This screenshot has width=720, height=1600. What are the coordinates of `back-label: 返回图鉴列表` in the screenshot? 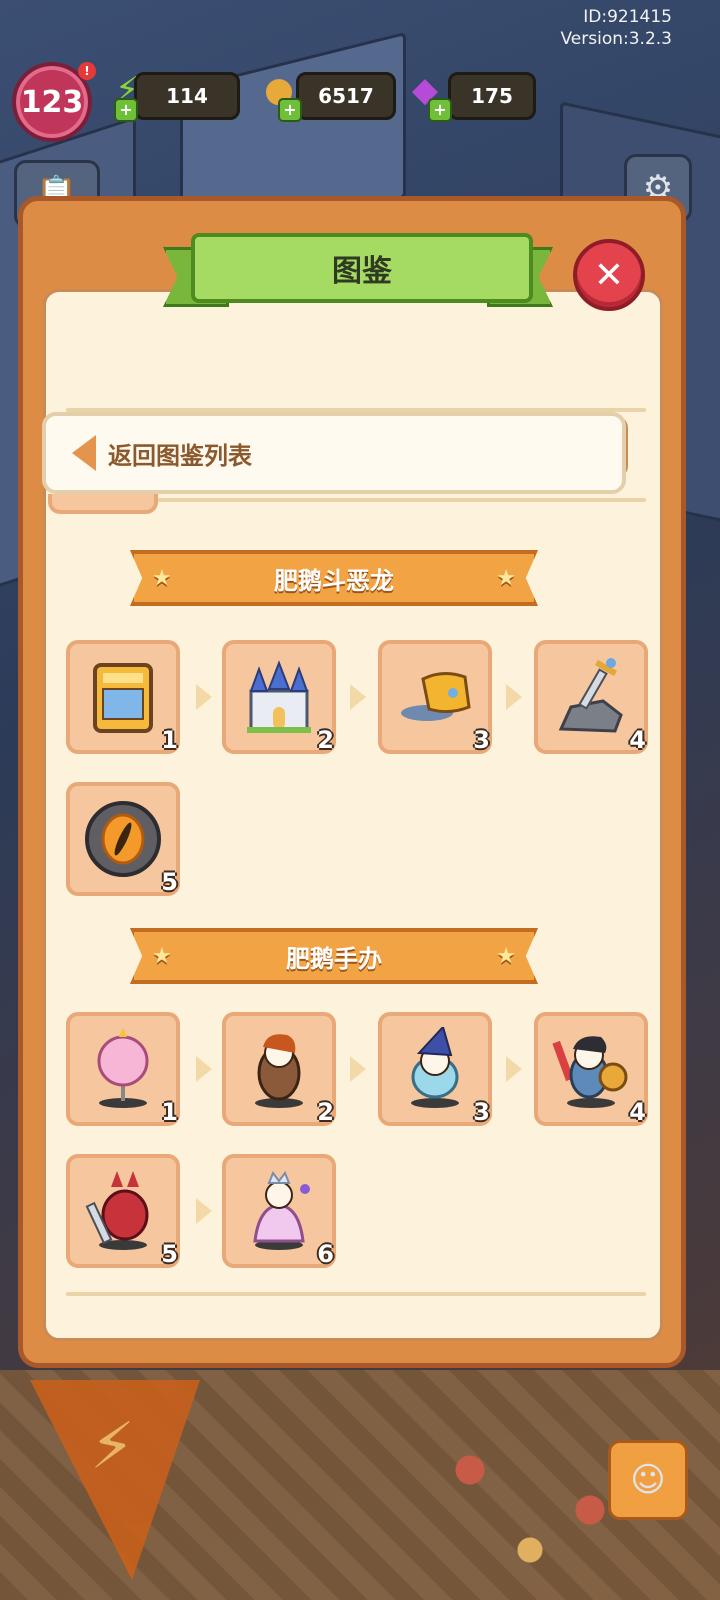 It's located at (180, 455).